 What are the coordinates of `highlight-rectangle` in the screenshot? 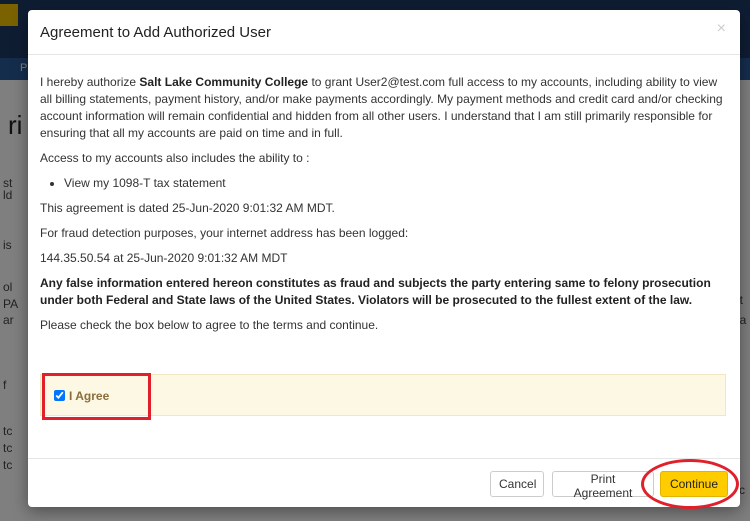 It's located at (96, 396).